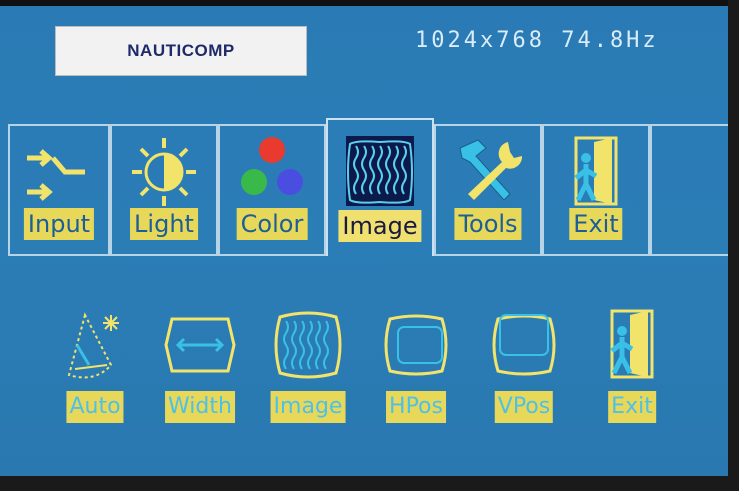 This screenshot has width=739, height=491. Describe the element at coordinates (308, 407) in the screenshot. I see `submenu-label: Image` at that location.